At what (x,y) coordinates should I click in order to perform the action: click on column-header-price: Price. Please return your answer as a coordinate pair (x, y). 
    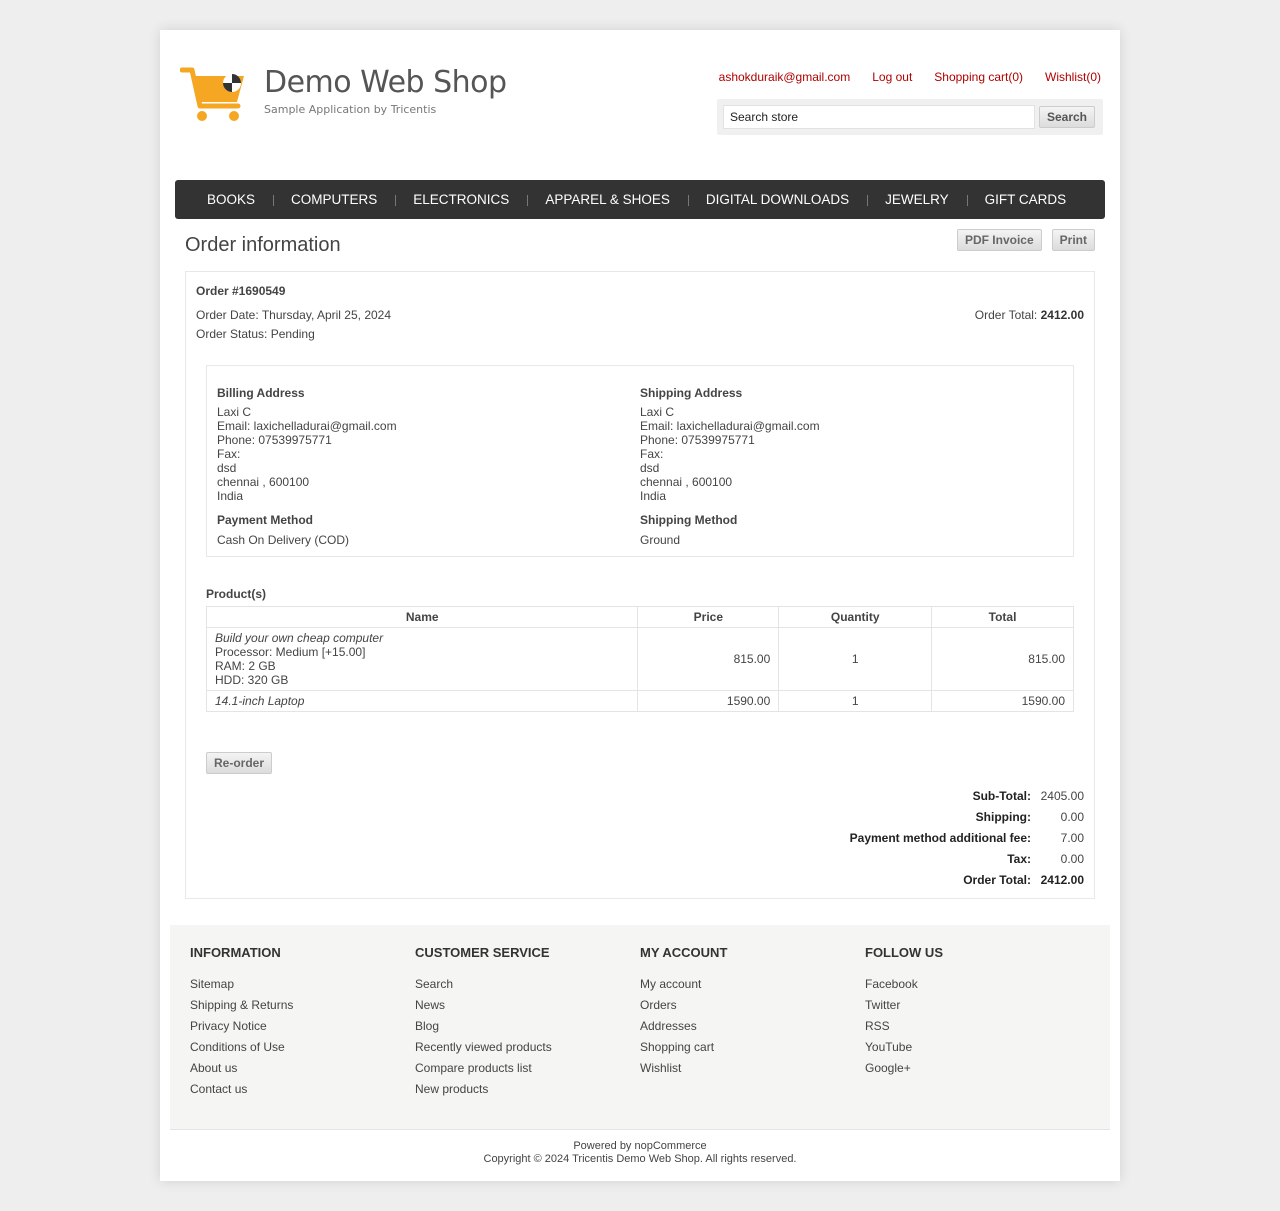
    Looking at the image, I should click on (708, 617).